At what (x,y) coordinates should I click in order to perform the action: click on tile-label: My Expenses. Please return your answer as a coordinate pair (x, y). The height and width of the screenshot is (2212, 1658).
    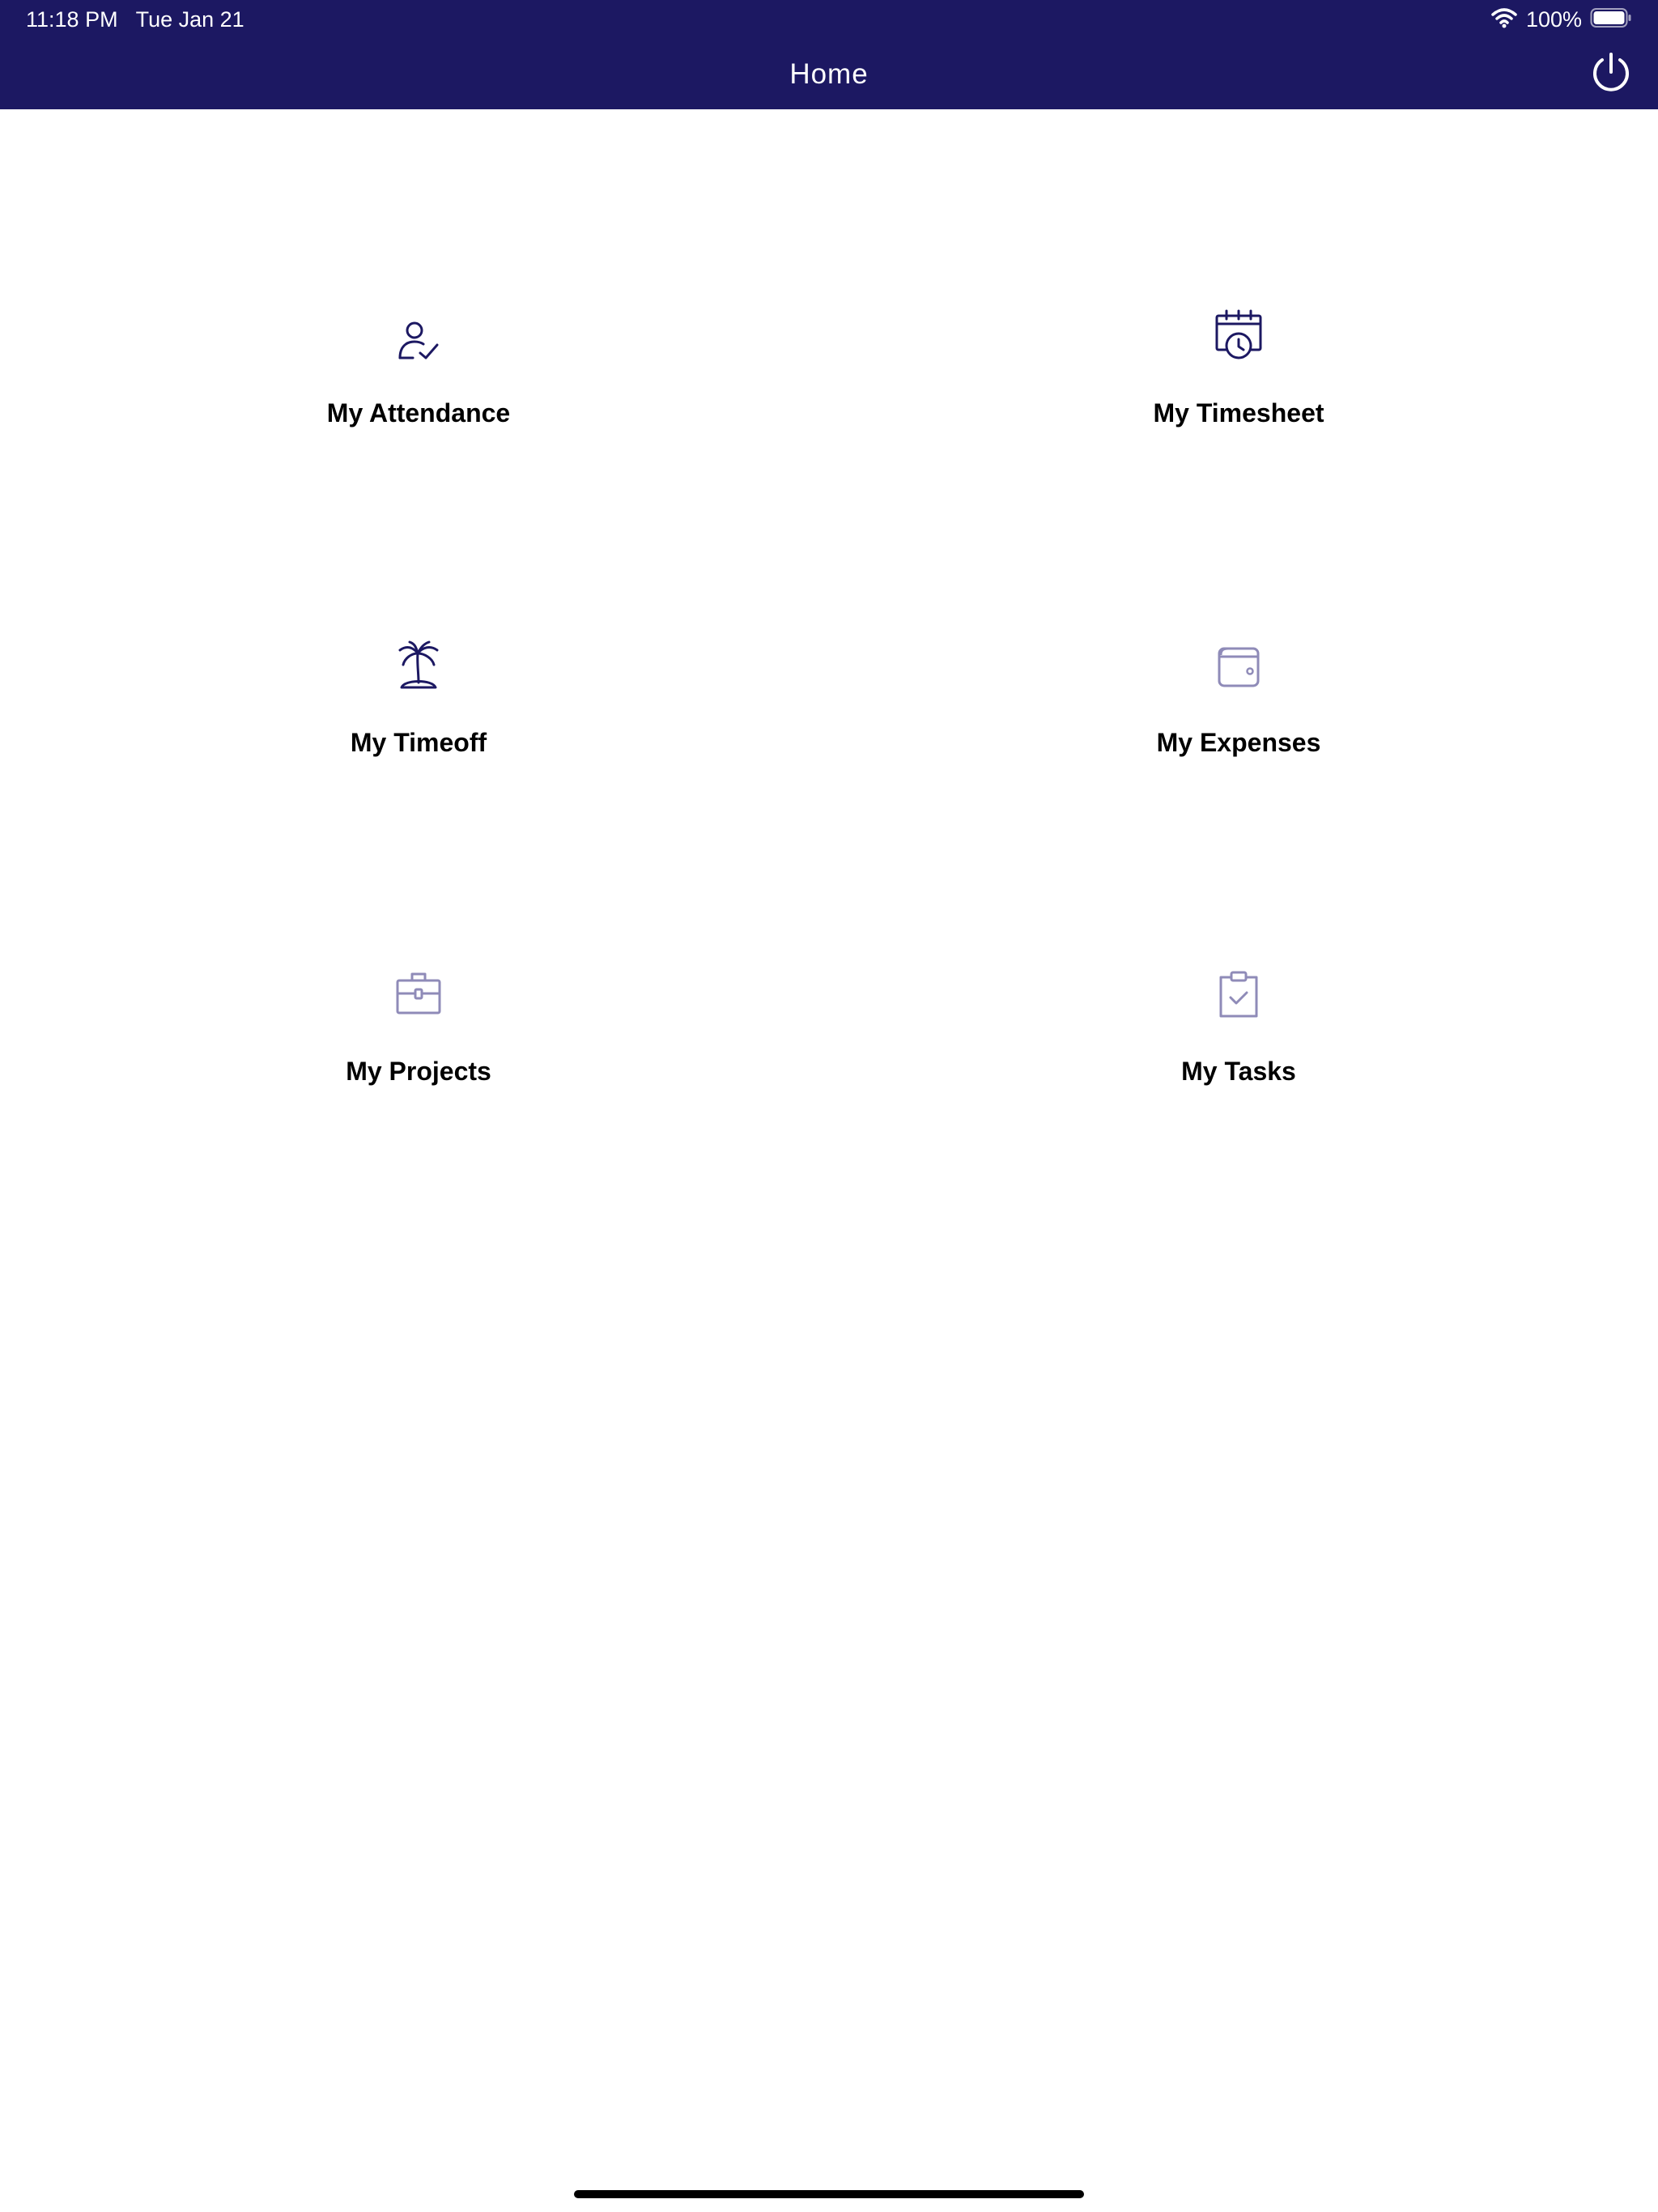
    Looking at the image, I should click on (1238, 743).